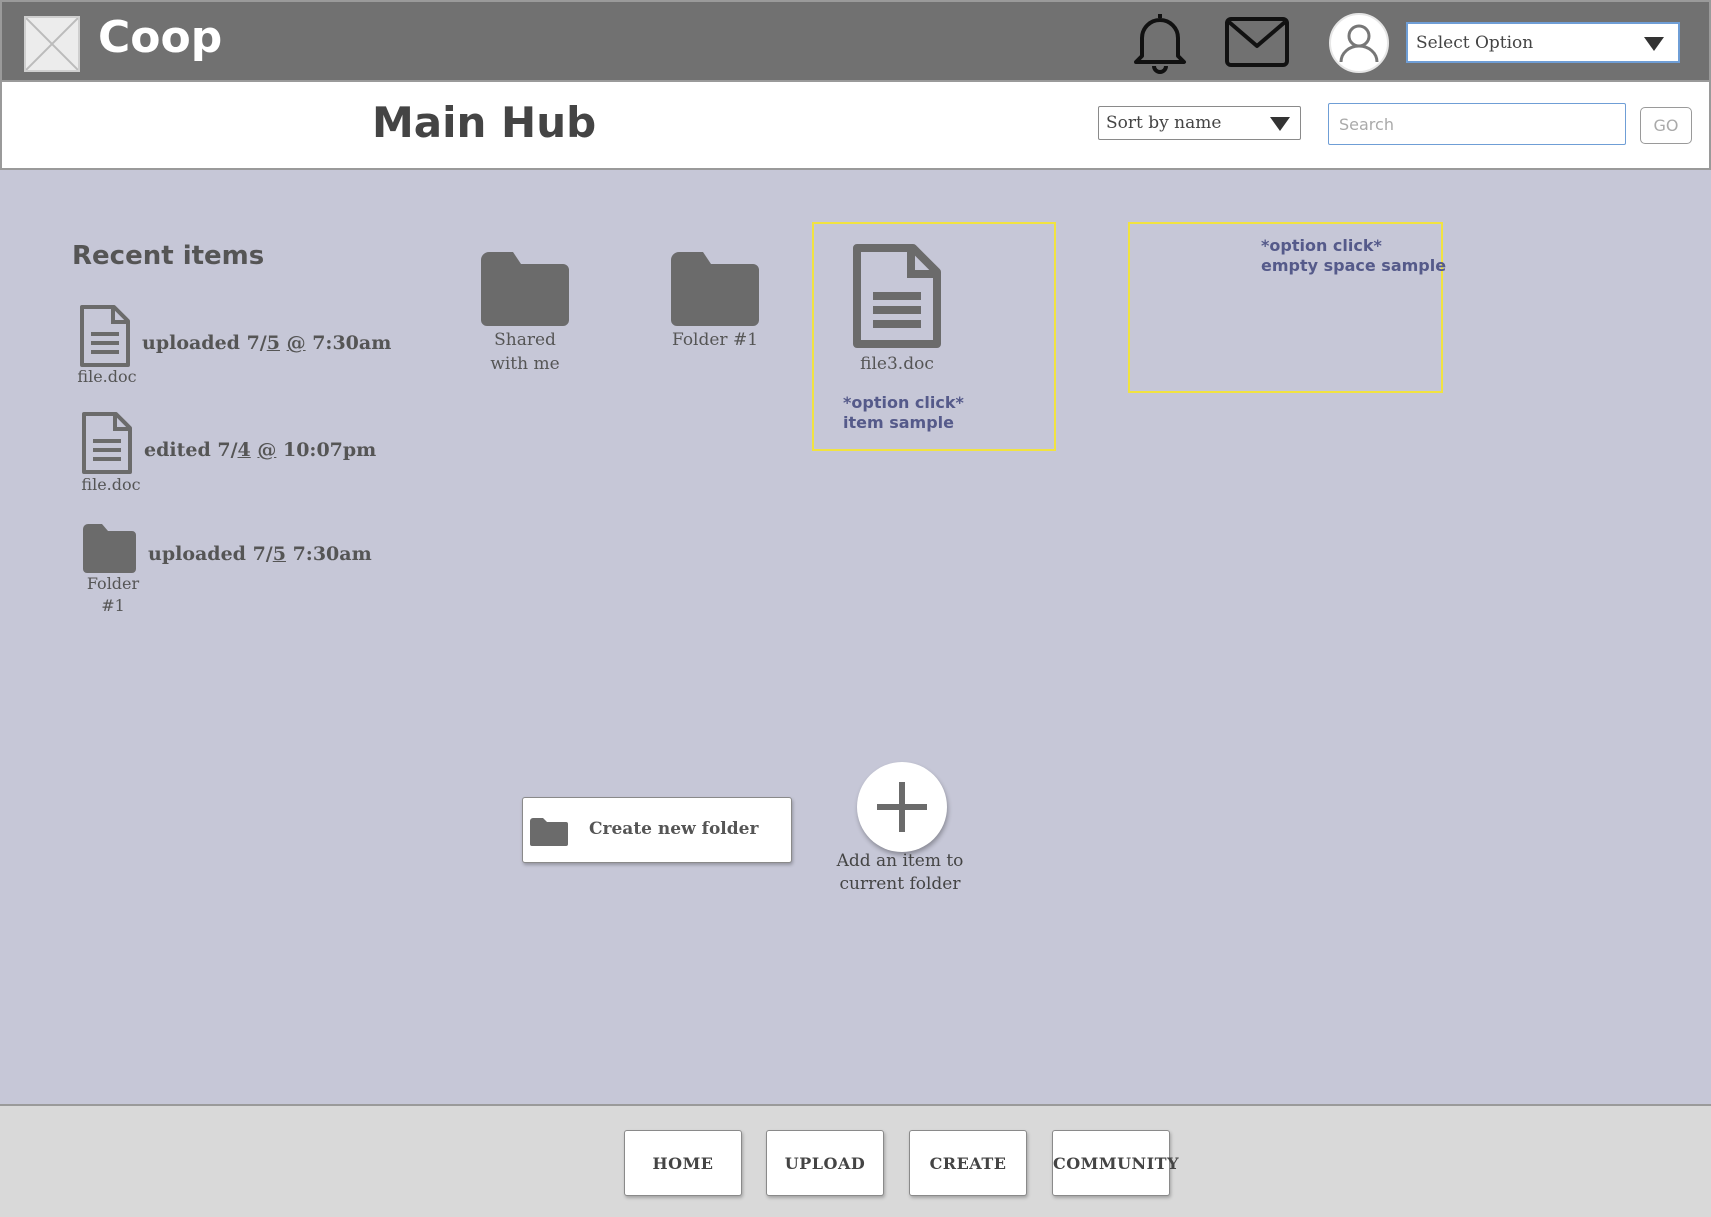 The image size is (1711, 1217). Describe the element at coordinates (260, 554) in the screenshot. I see `recent-item-meta: uploaded 7/5 7:30am` at that location.